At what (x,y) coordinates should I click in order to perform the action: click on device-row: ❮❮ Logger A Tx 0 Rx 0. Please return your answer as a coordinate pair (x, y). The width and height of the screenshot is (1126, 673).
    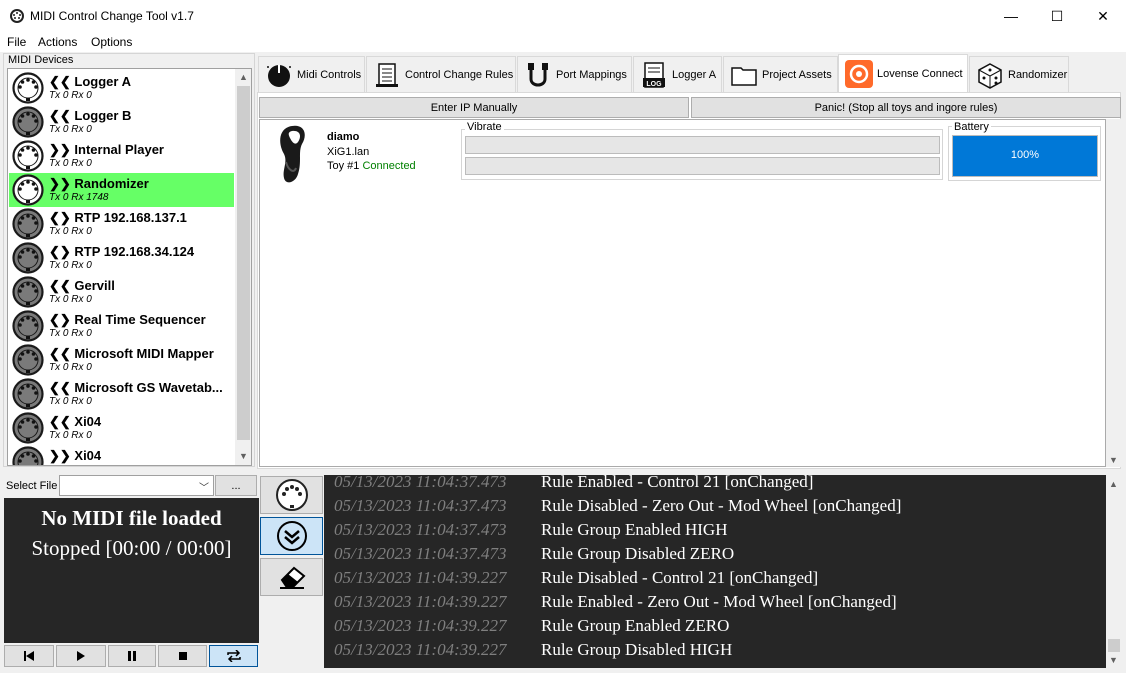
    Looking at the image, I should click on (121, 88).